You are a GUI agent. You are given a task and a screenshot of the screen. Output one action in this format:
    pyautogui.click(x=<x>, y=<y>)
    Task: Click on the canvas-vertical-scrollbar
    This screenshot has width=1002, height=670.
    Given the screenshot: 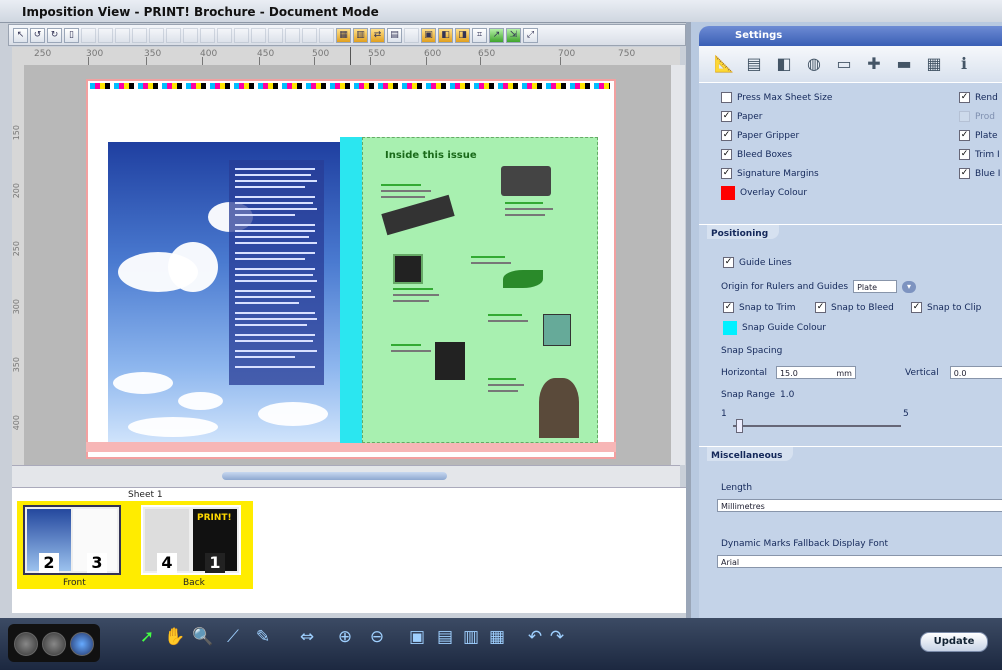 What is the action you would take?
    pyautogui.click(x=678, y=265)
    